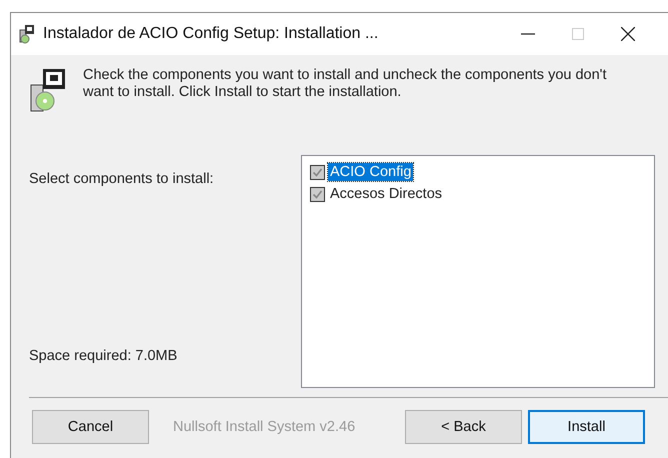 Image resolution: width=668 pixels, height=458 pixels. I want to click on space-required-text: Space required: 7.0MB, so click(103, 356).